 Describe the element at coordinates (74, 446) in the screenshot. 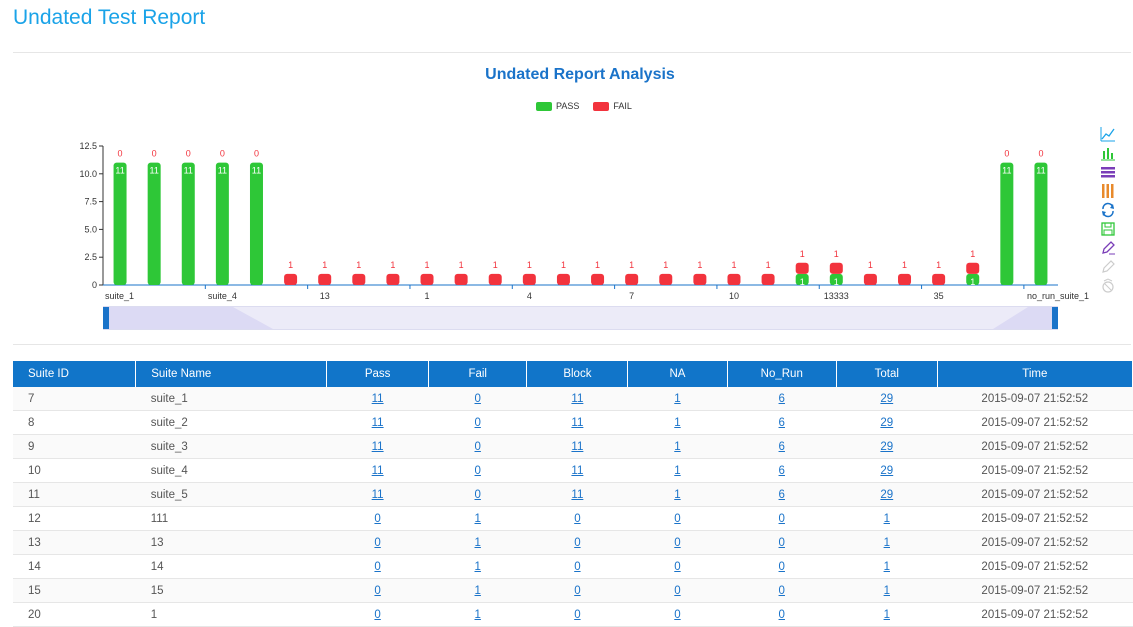

I see `cell-suite-id: 9` at that location.